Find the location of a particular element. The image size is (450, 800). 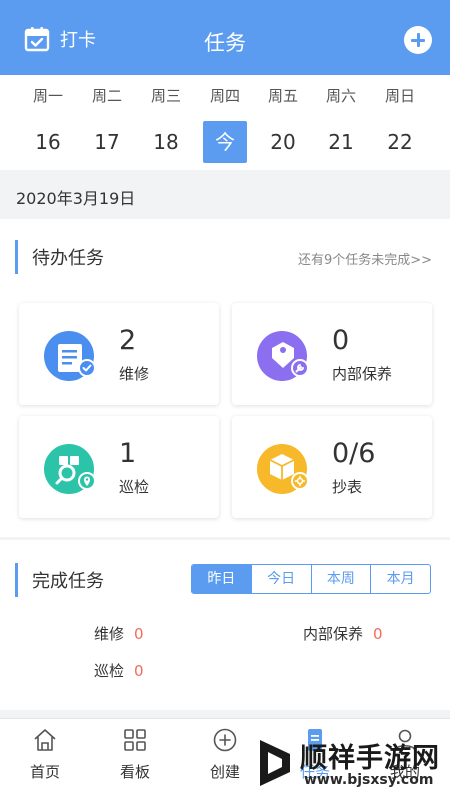

calendar-day: 21 is located at coordinates (341, 142).